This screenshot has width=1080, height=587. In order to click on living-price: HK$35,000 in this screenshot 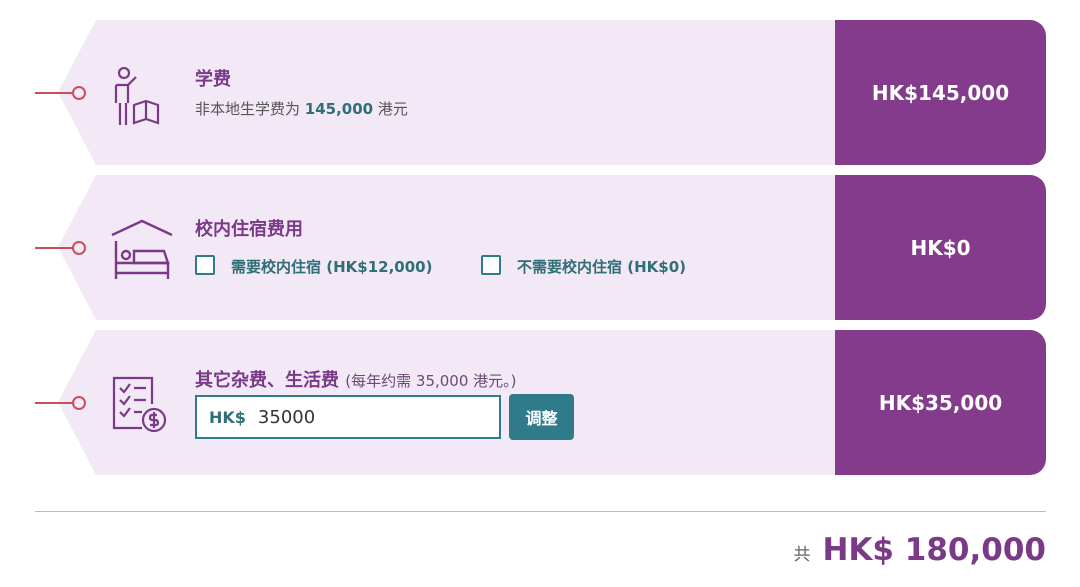, I will do `click(940, 402)`.